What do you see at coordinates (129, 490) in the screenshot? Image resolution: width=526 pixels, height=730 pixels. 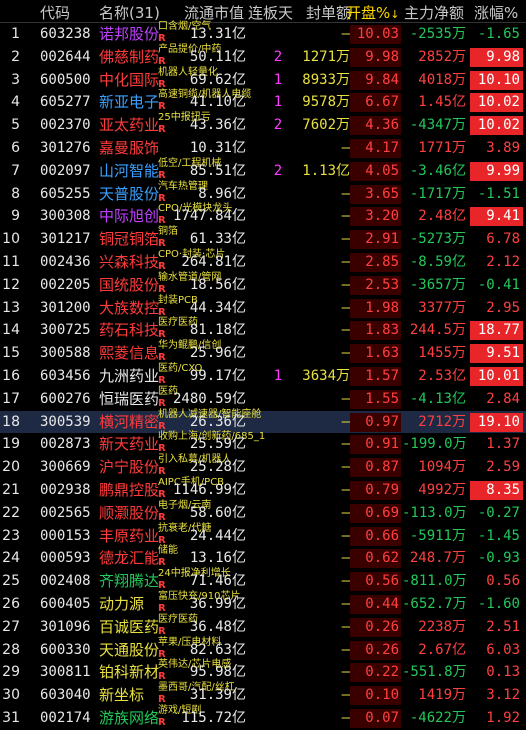 I see `stock-name: 鹏鼎控股` at bounding box center [129, 490].